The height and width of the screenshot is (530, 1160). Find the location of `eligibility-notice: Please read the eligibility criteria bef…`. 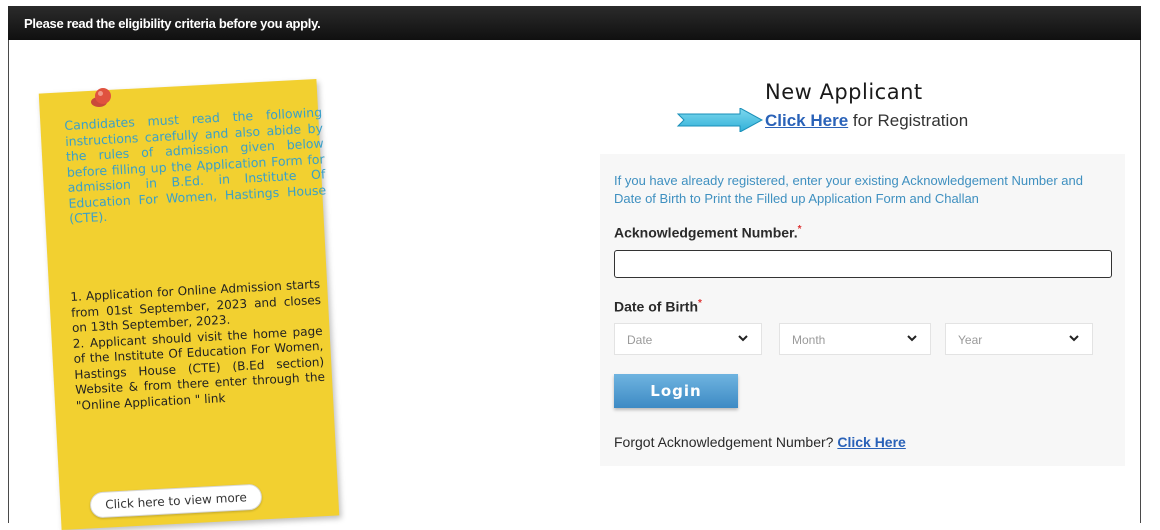

eligibility-notice: Please read the eligibility criteria bef… is located at coordinates (172, 23).